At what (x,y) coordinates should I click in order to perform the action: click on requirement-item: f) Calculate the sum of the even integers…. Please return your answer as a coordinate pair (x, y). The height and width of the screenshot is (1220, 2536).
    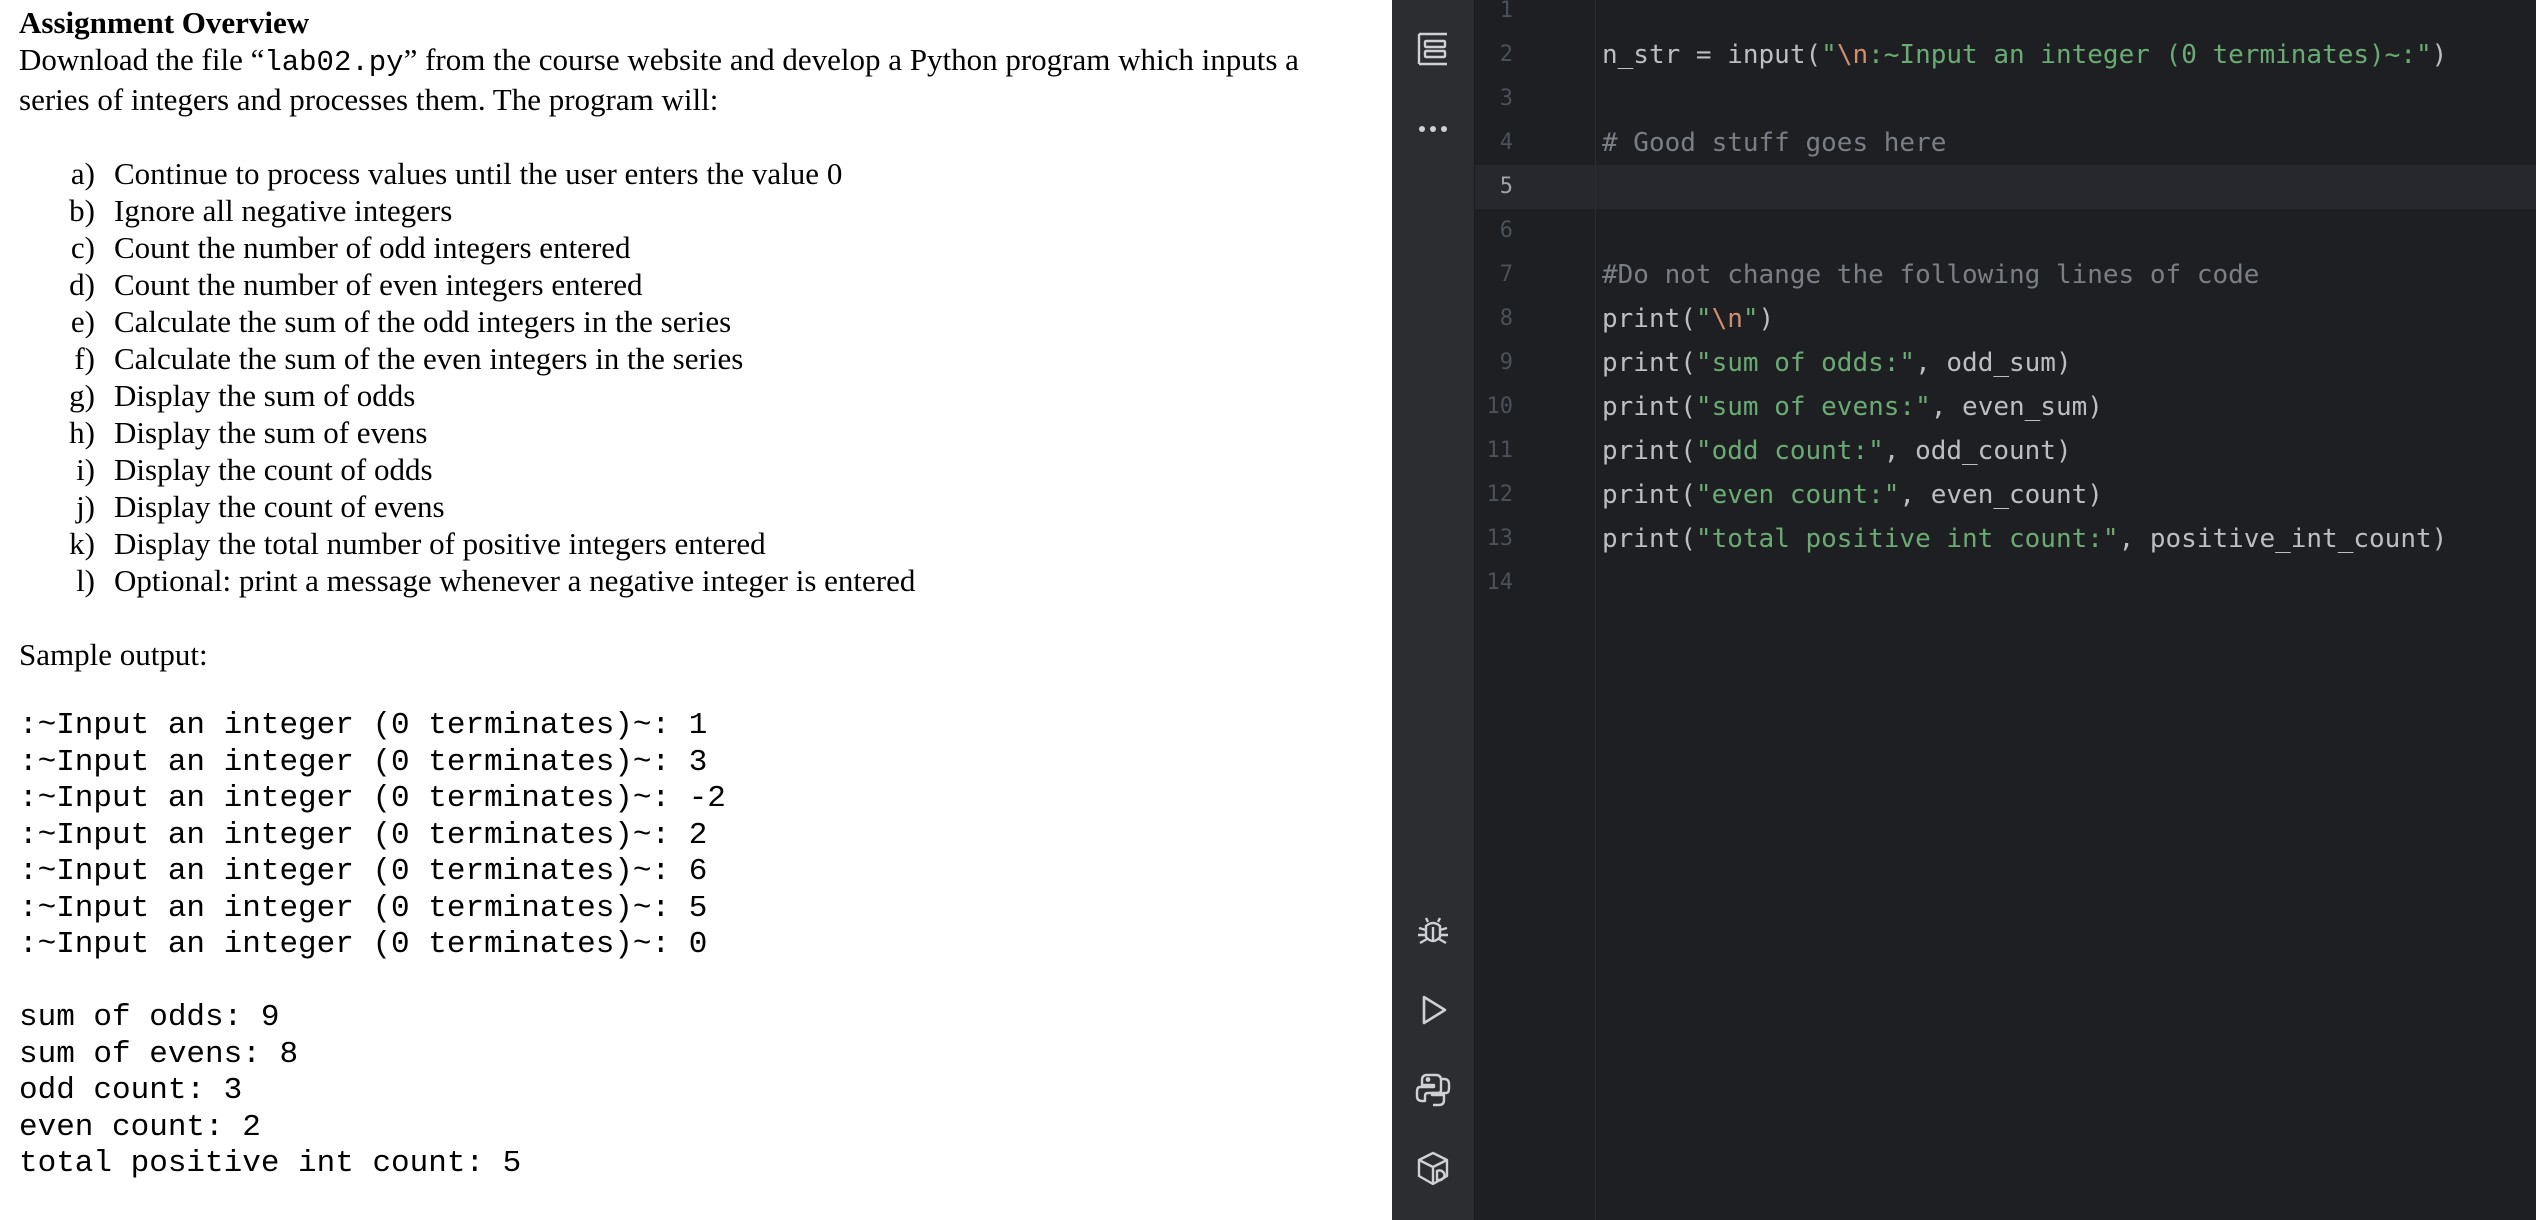
    Looking at the image, I should click on (467, 358).